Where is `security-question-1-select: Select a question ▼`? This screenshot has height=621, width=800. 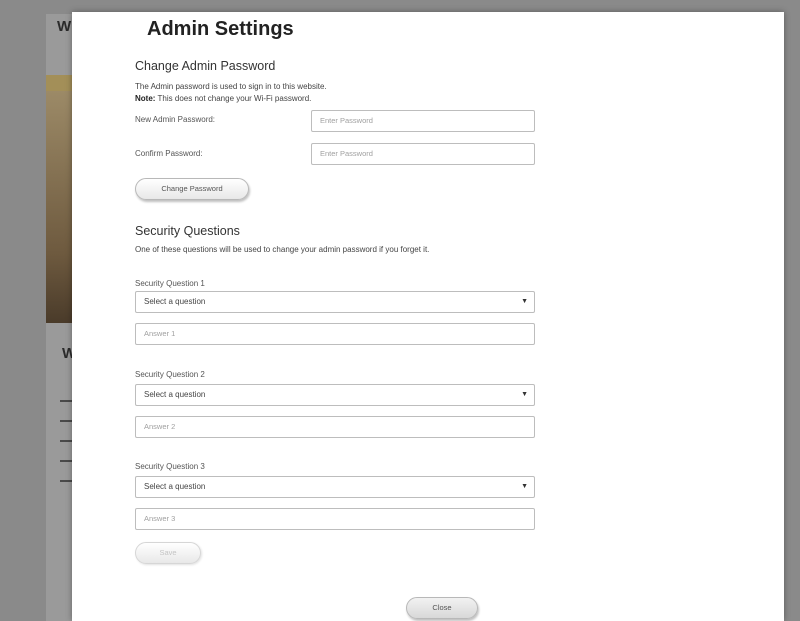
security-question-1-select: Select a question ▼ is located at coordinates (335, 302).